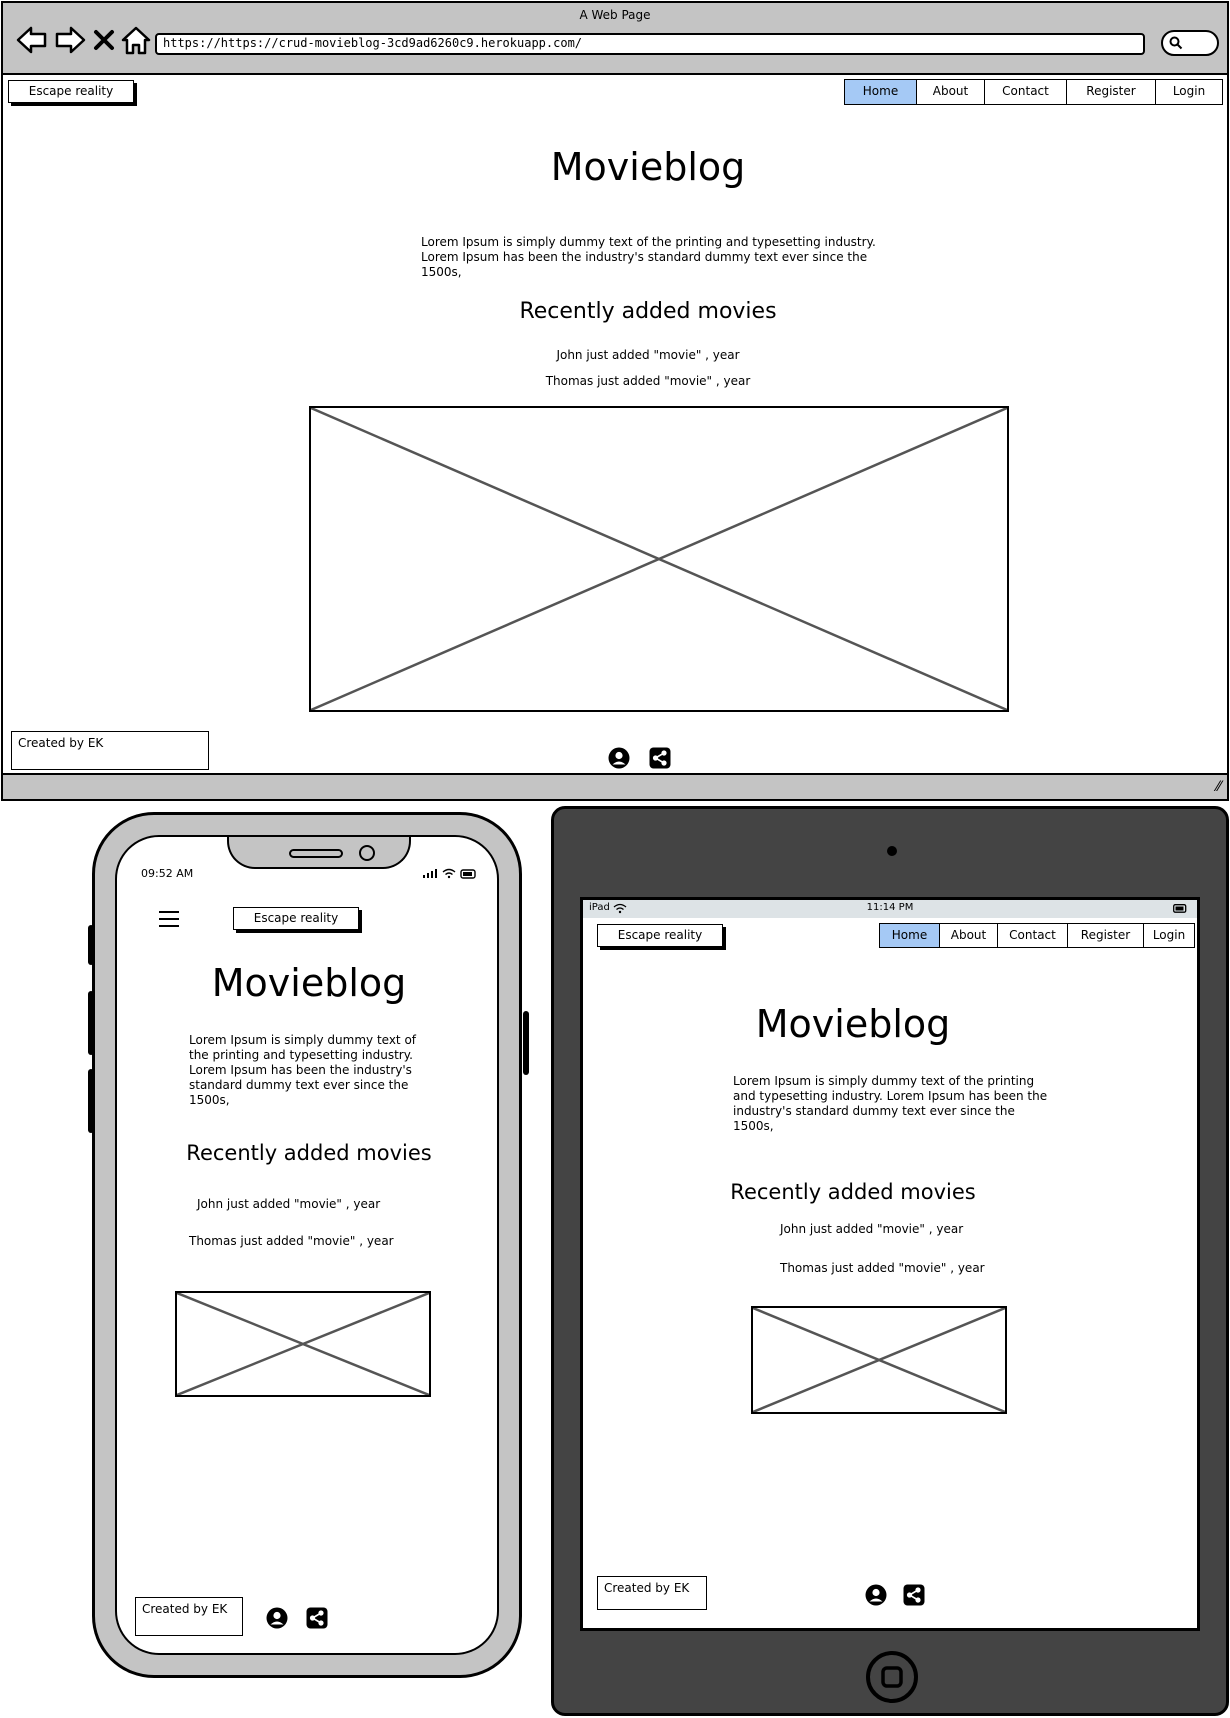  Describe the element at coordinates (1190, 43) in the screenshot. I see `browser-search-field` at that location.